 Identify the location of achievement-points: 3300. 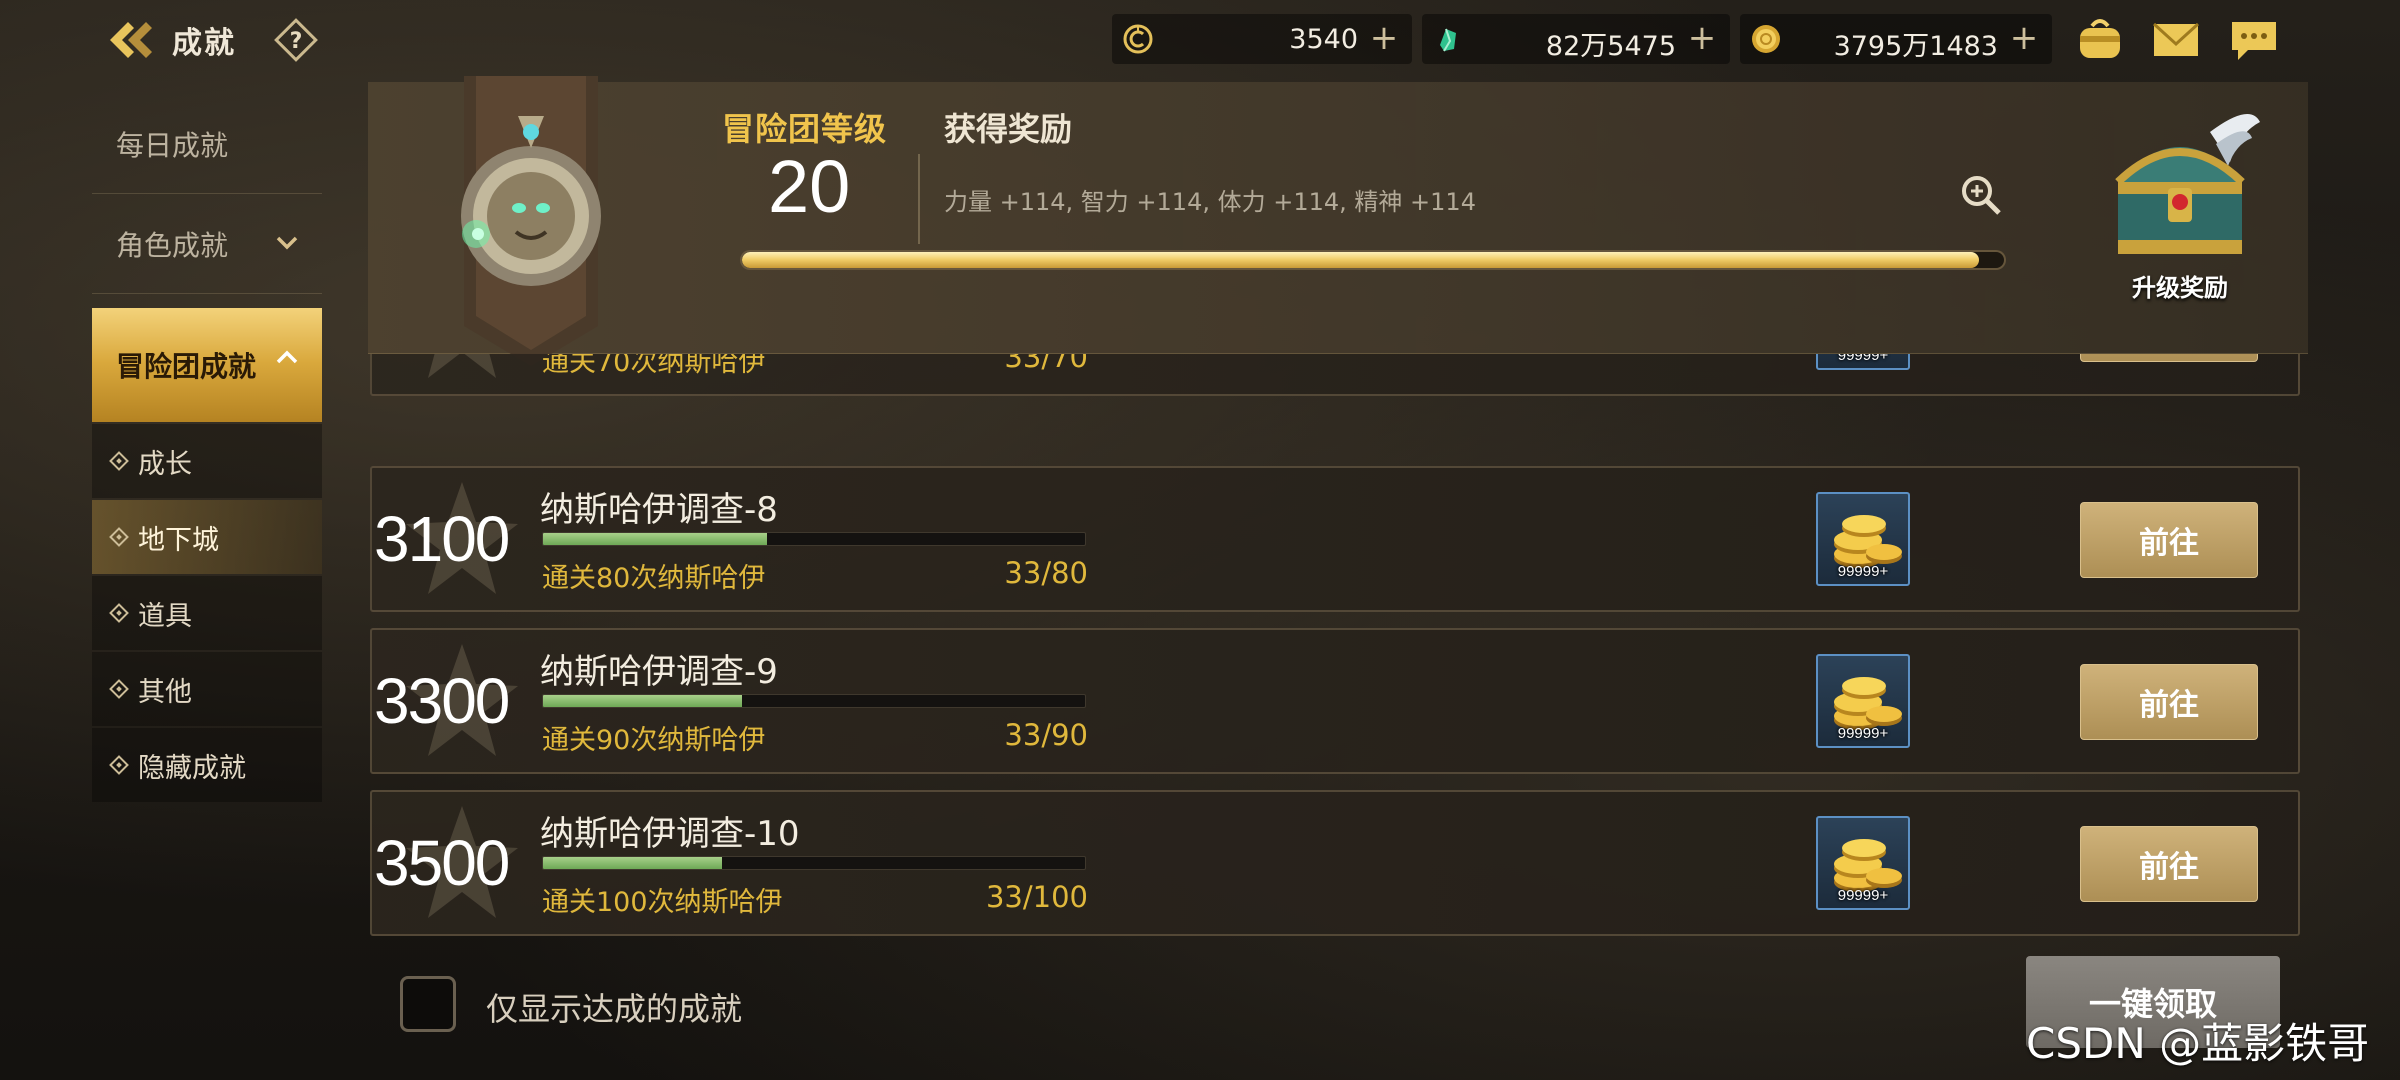
(442, 701).